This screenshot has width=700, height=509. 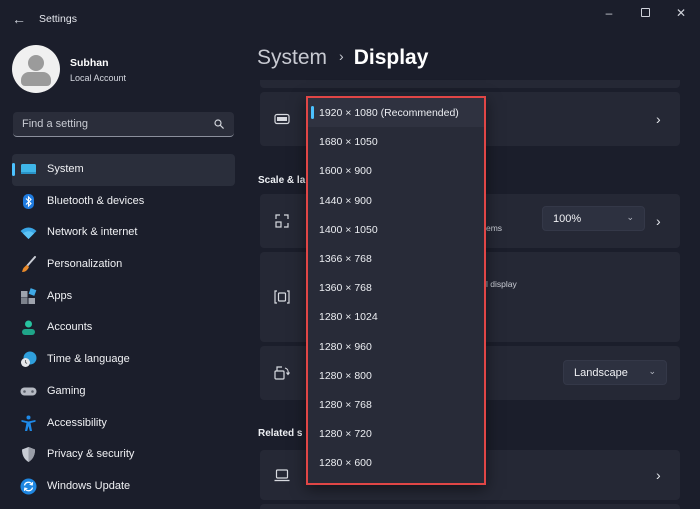 I want to click on sidebar-item-system: System, so click(x=123, y=170).